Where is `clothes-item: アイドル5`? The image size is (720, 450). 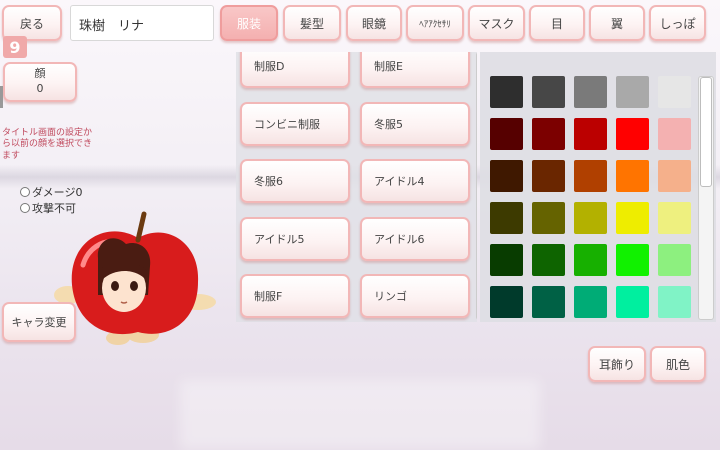 clothes-item: アイドル5 is located at coordinates (295, 239).